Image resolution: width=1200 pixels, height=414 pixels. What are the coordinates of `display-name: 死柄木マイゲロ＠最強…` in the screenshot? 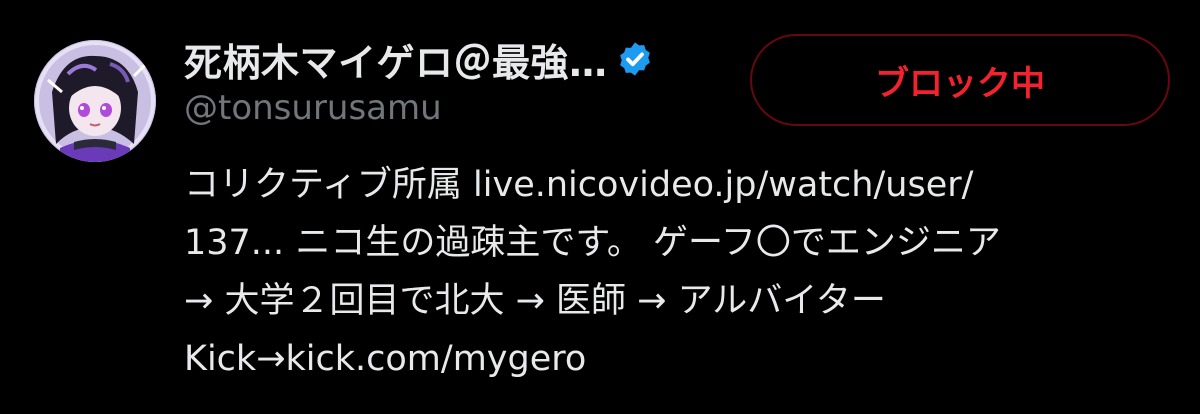 It's located at (396, 59).